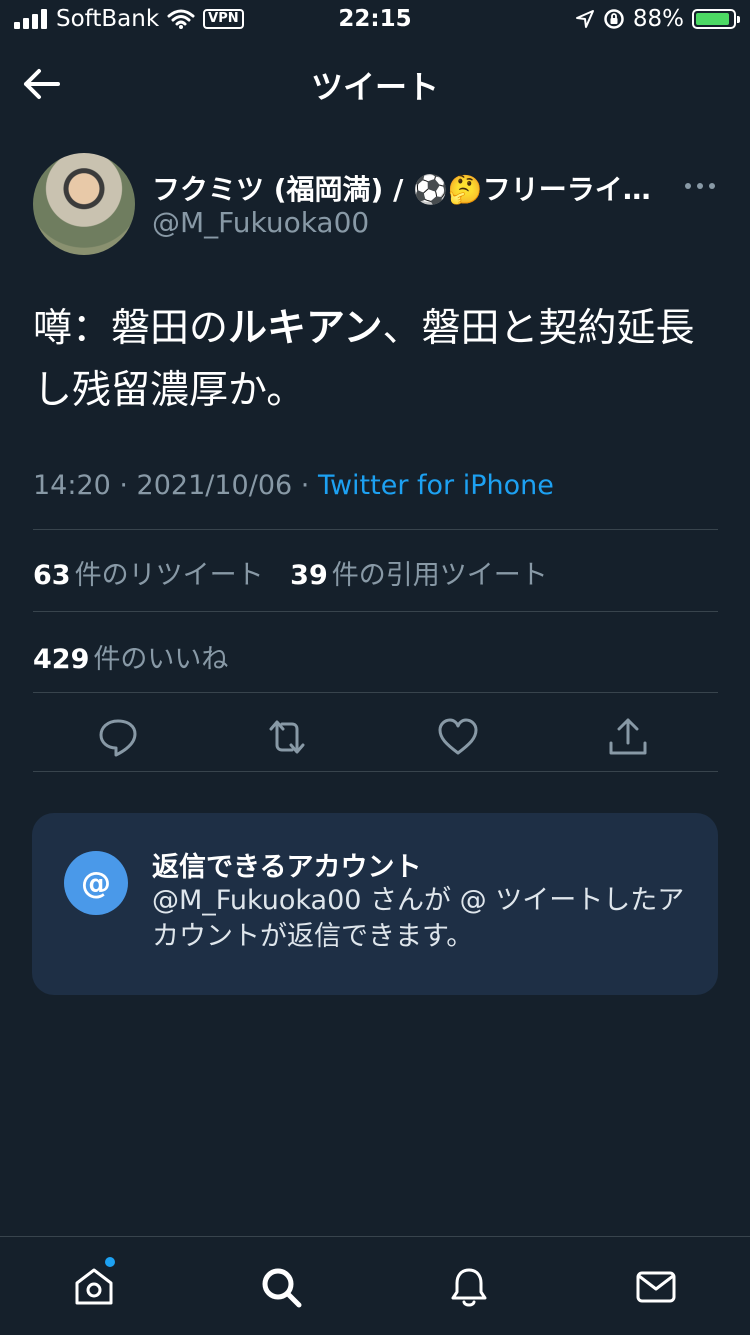 Image resolution: width=750 pixels, height=1335 pixels. I want to click on quotes-link: 39 件の引用ツイート, so click(419, 575).